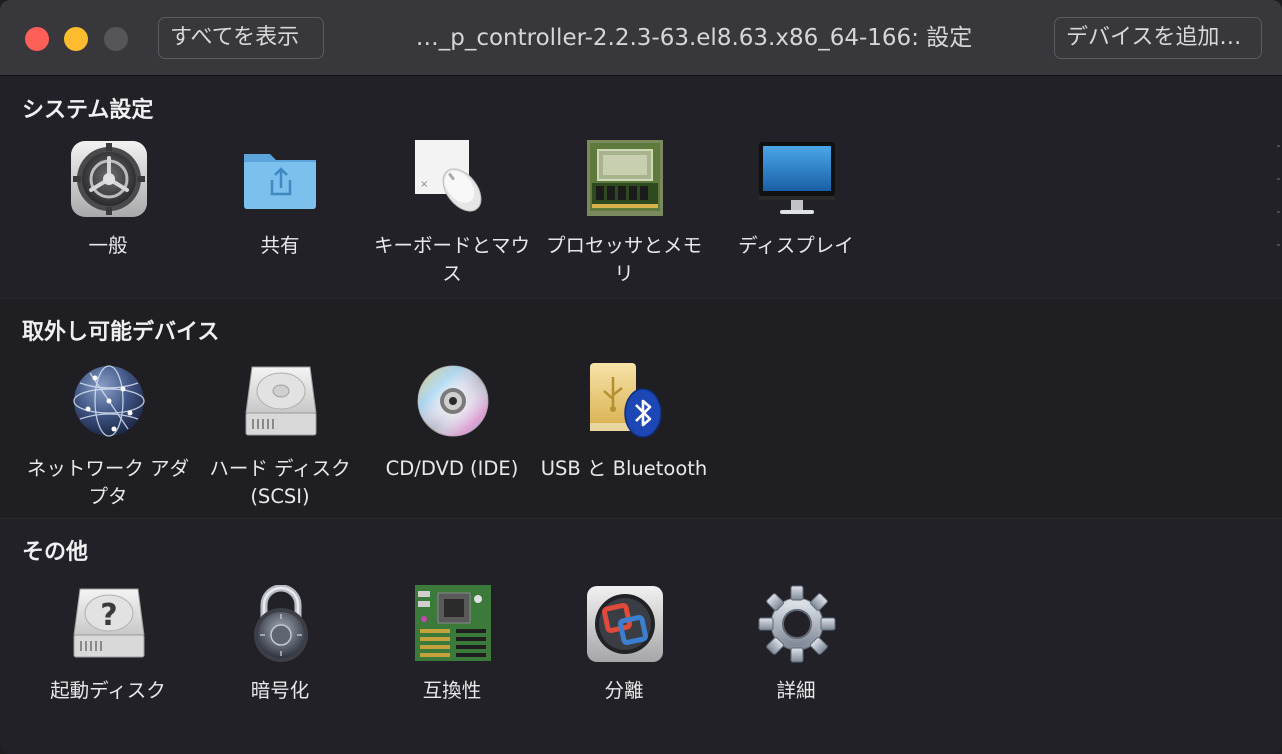 This screenshot has height=754, width=1282. Describe the element at coordinates (108, 690) in the screenshot. I see `item-label: 起動ディスク` at that location.